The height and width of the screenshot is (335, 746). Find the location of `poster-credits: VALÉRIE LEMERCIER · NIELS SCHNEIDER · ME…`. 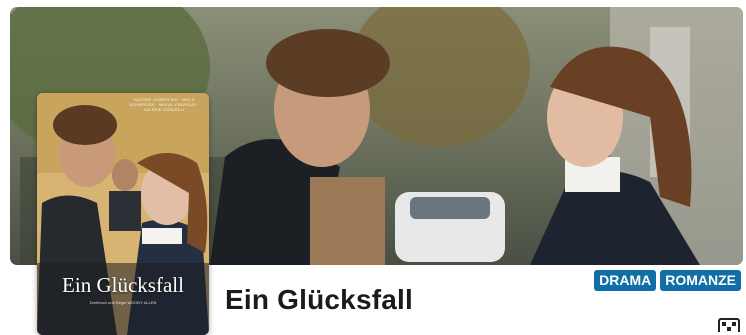

poster-credits: VALÉRIE LEMERCIER · NIELS SCHNEIDER · ME… is located at coordinates (164, 104).